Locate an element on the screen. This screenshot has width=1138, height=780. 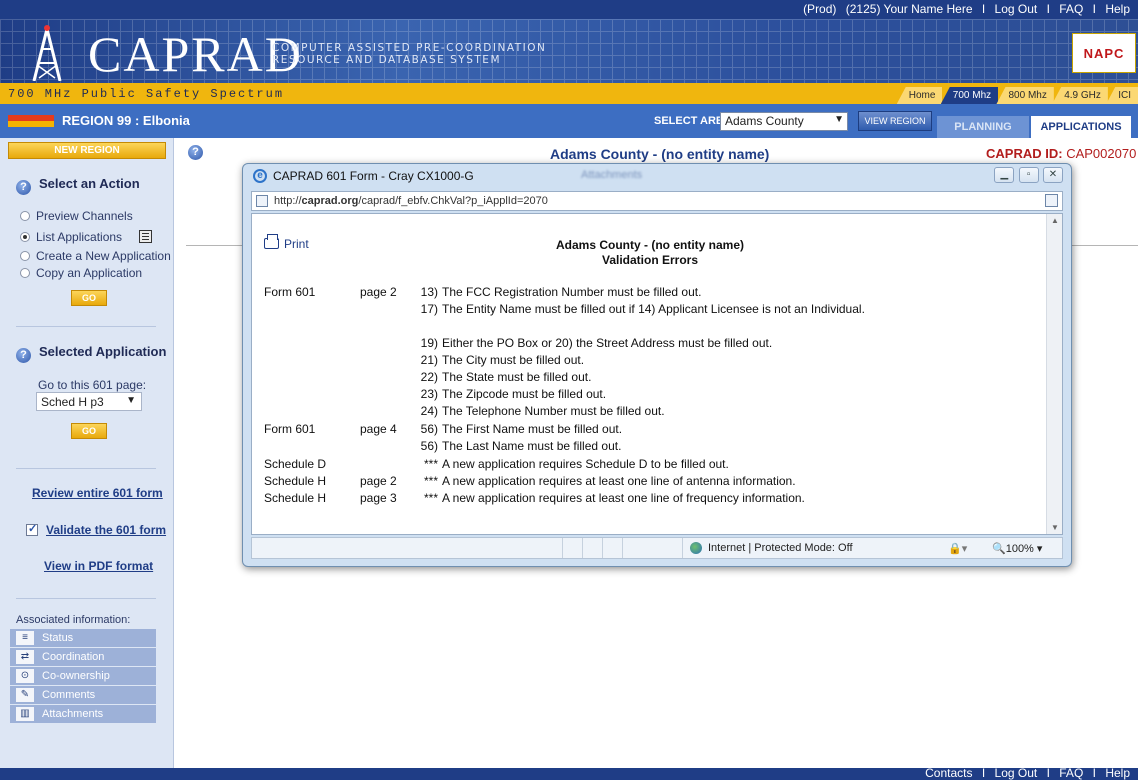
contacts-link: Contacts is located at coordinates (948, 773).